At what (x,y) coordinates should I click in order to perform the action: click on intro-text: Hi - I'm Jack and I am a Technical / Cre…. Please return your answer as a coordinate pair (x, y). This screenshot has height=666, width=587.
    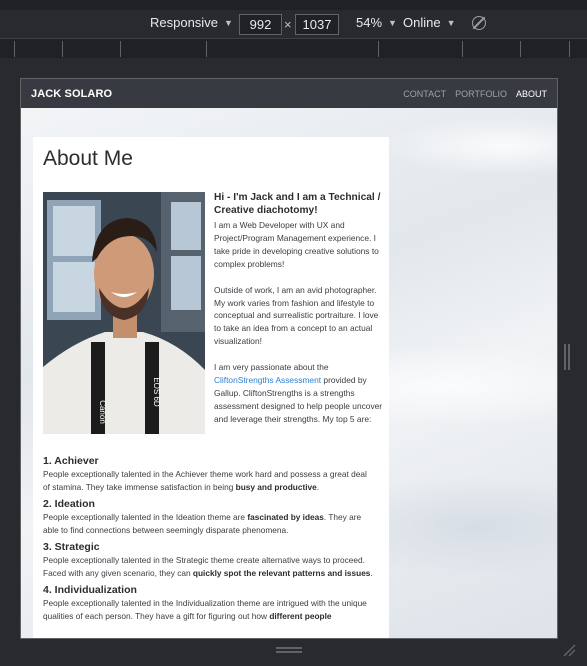
    Looking at the image, I should click on (299, 315).